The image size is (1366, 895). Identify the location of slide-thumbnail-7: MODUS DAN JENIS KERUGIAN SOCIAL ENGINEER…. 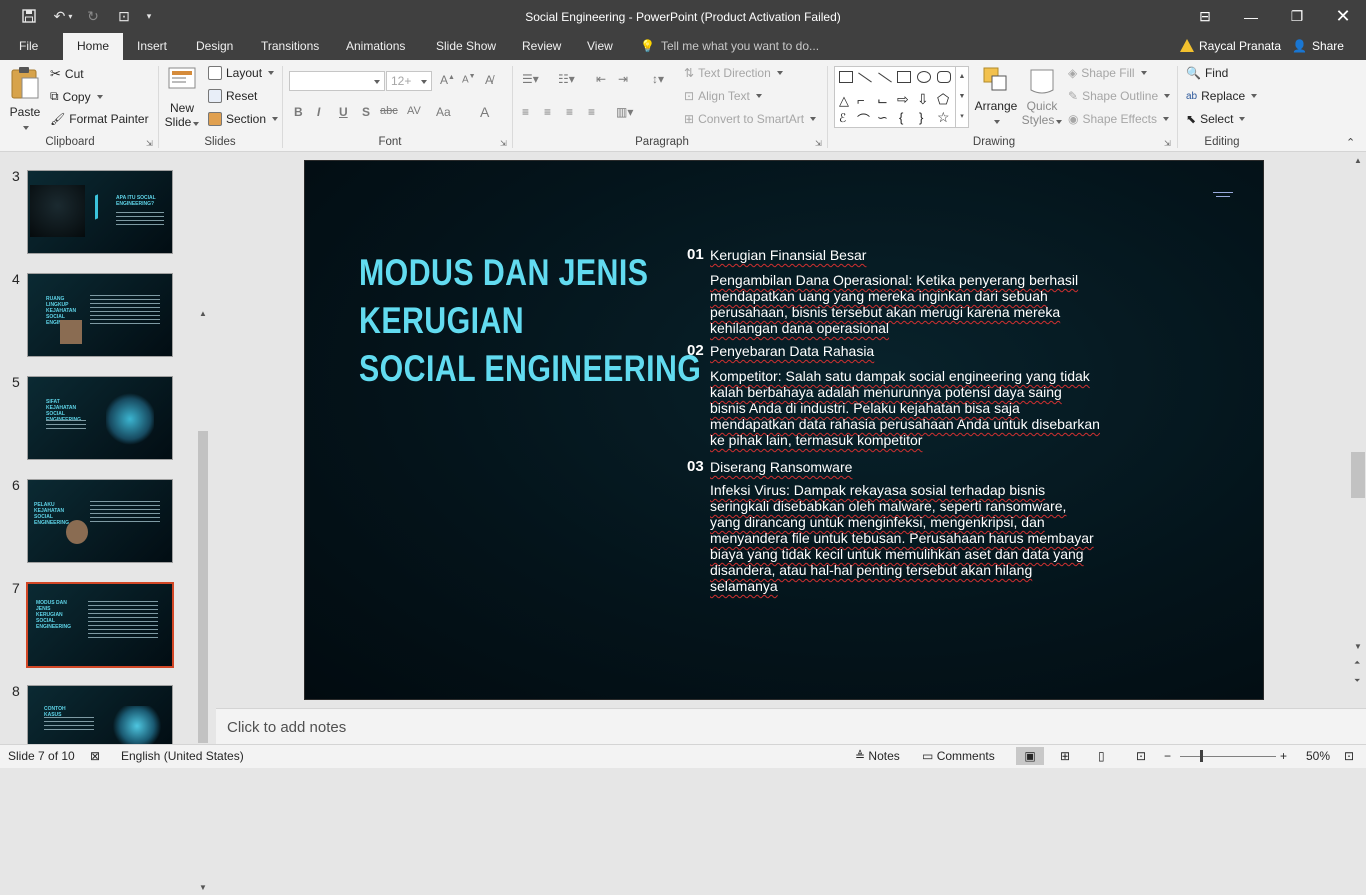
(100, 625).